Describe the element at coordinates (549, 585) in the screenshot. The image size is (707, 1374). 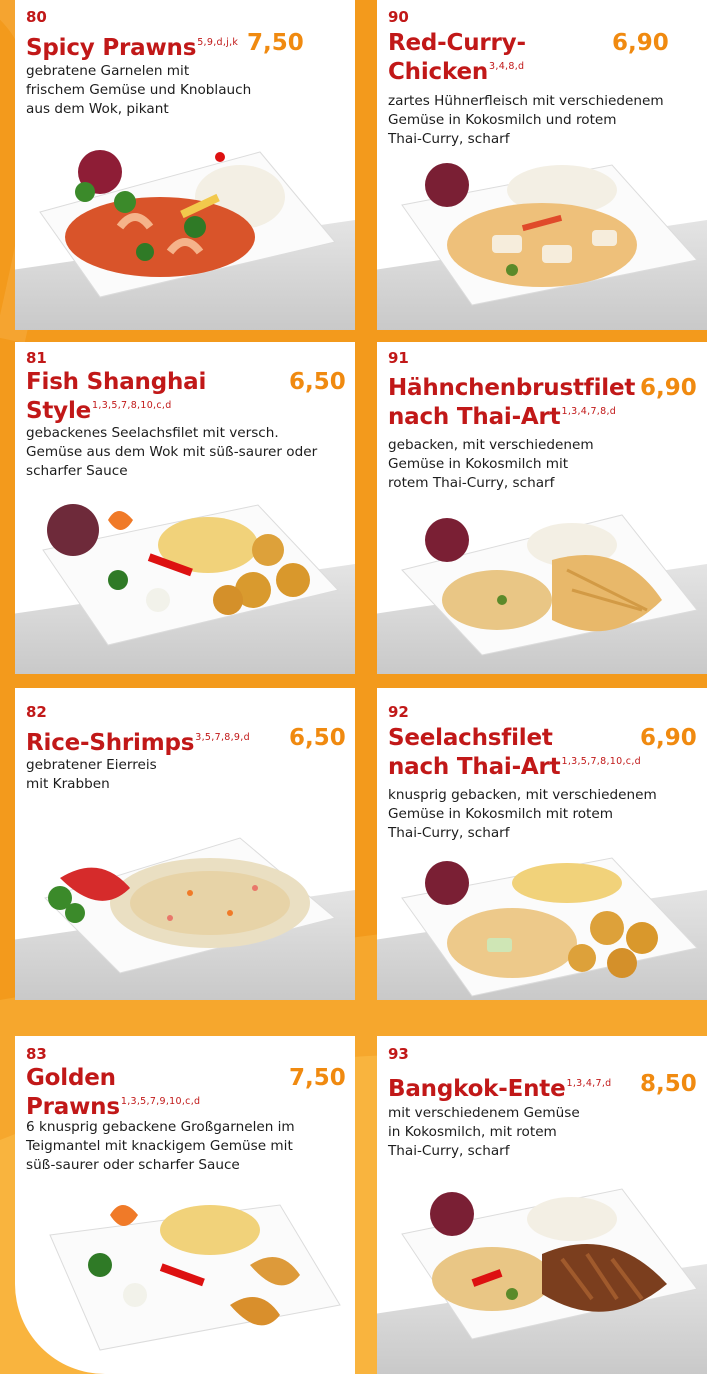
I see `chicken-breast-dish-icon` at that location.